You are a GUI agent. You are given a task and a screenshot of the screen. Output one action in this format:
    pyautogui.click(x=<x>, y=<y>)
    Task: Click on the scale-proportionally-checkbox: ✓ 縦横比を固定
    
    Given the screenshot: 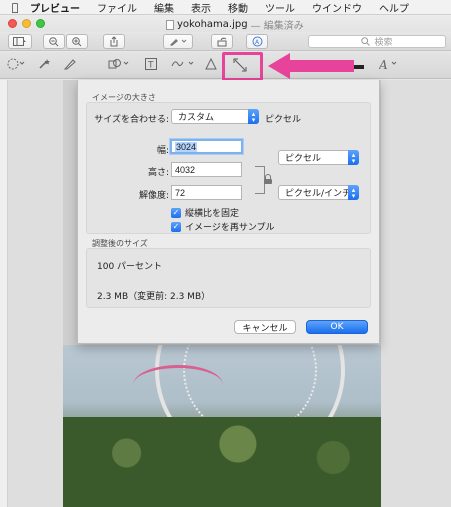 What is the action you would take?
    pyautogui.click(x=205, y=212)
    